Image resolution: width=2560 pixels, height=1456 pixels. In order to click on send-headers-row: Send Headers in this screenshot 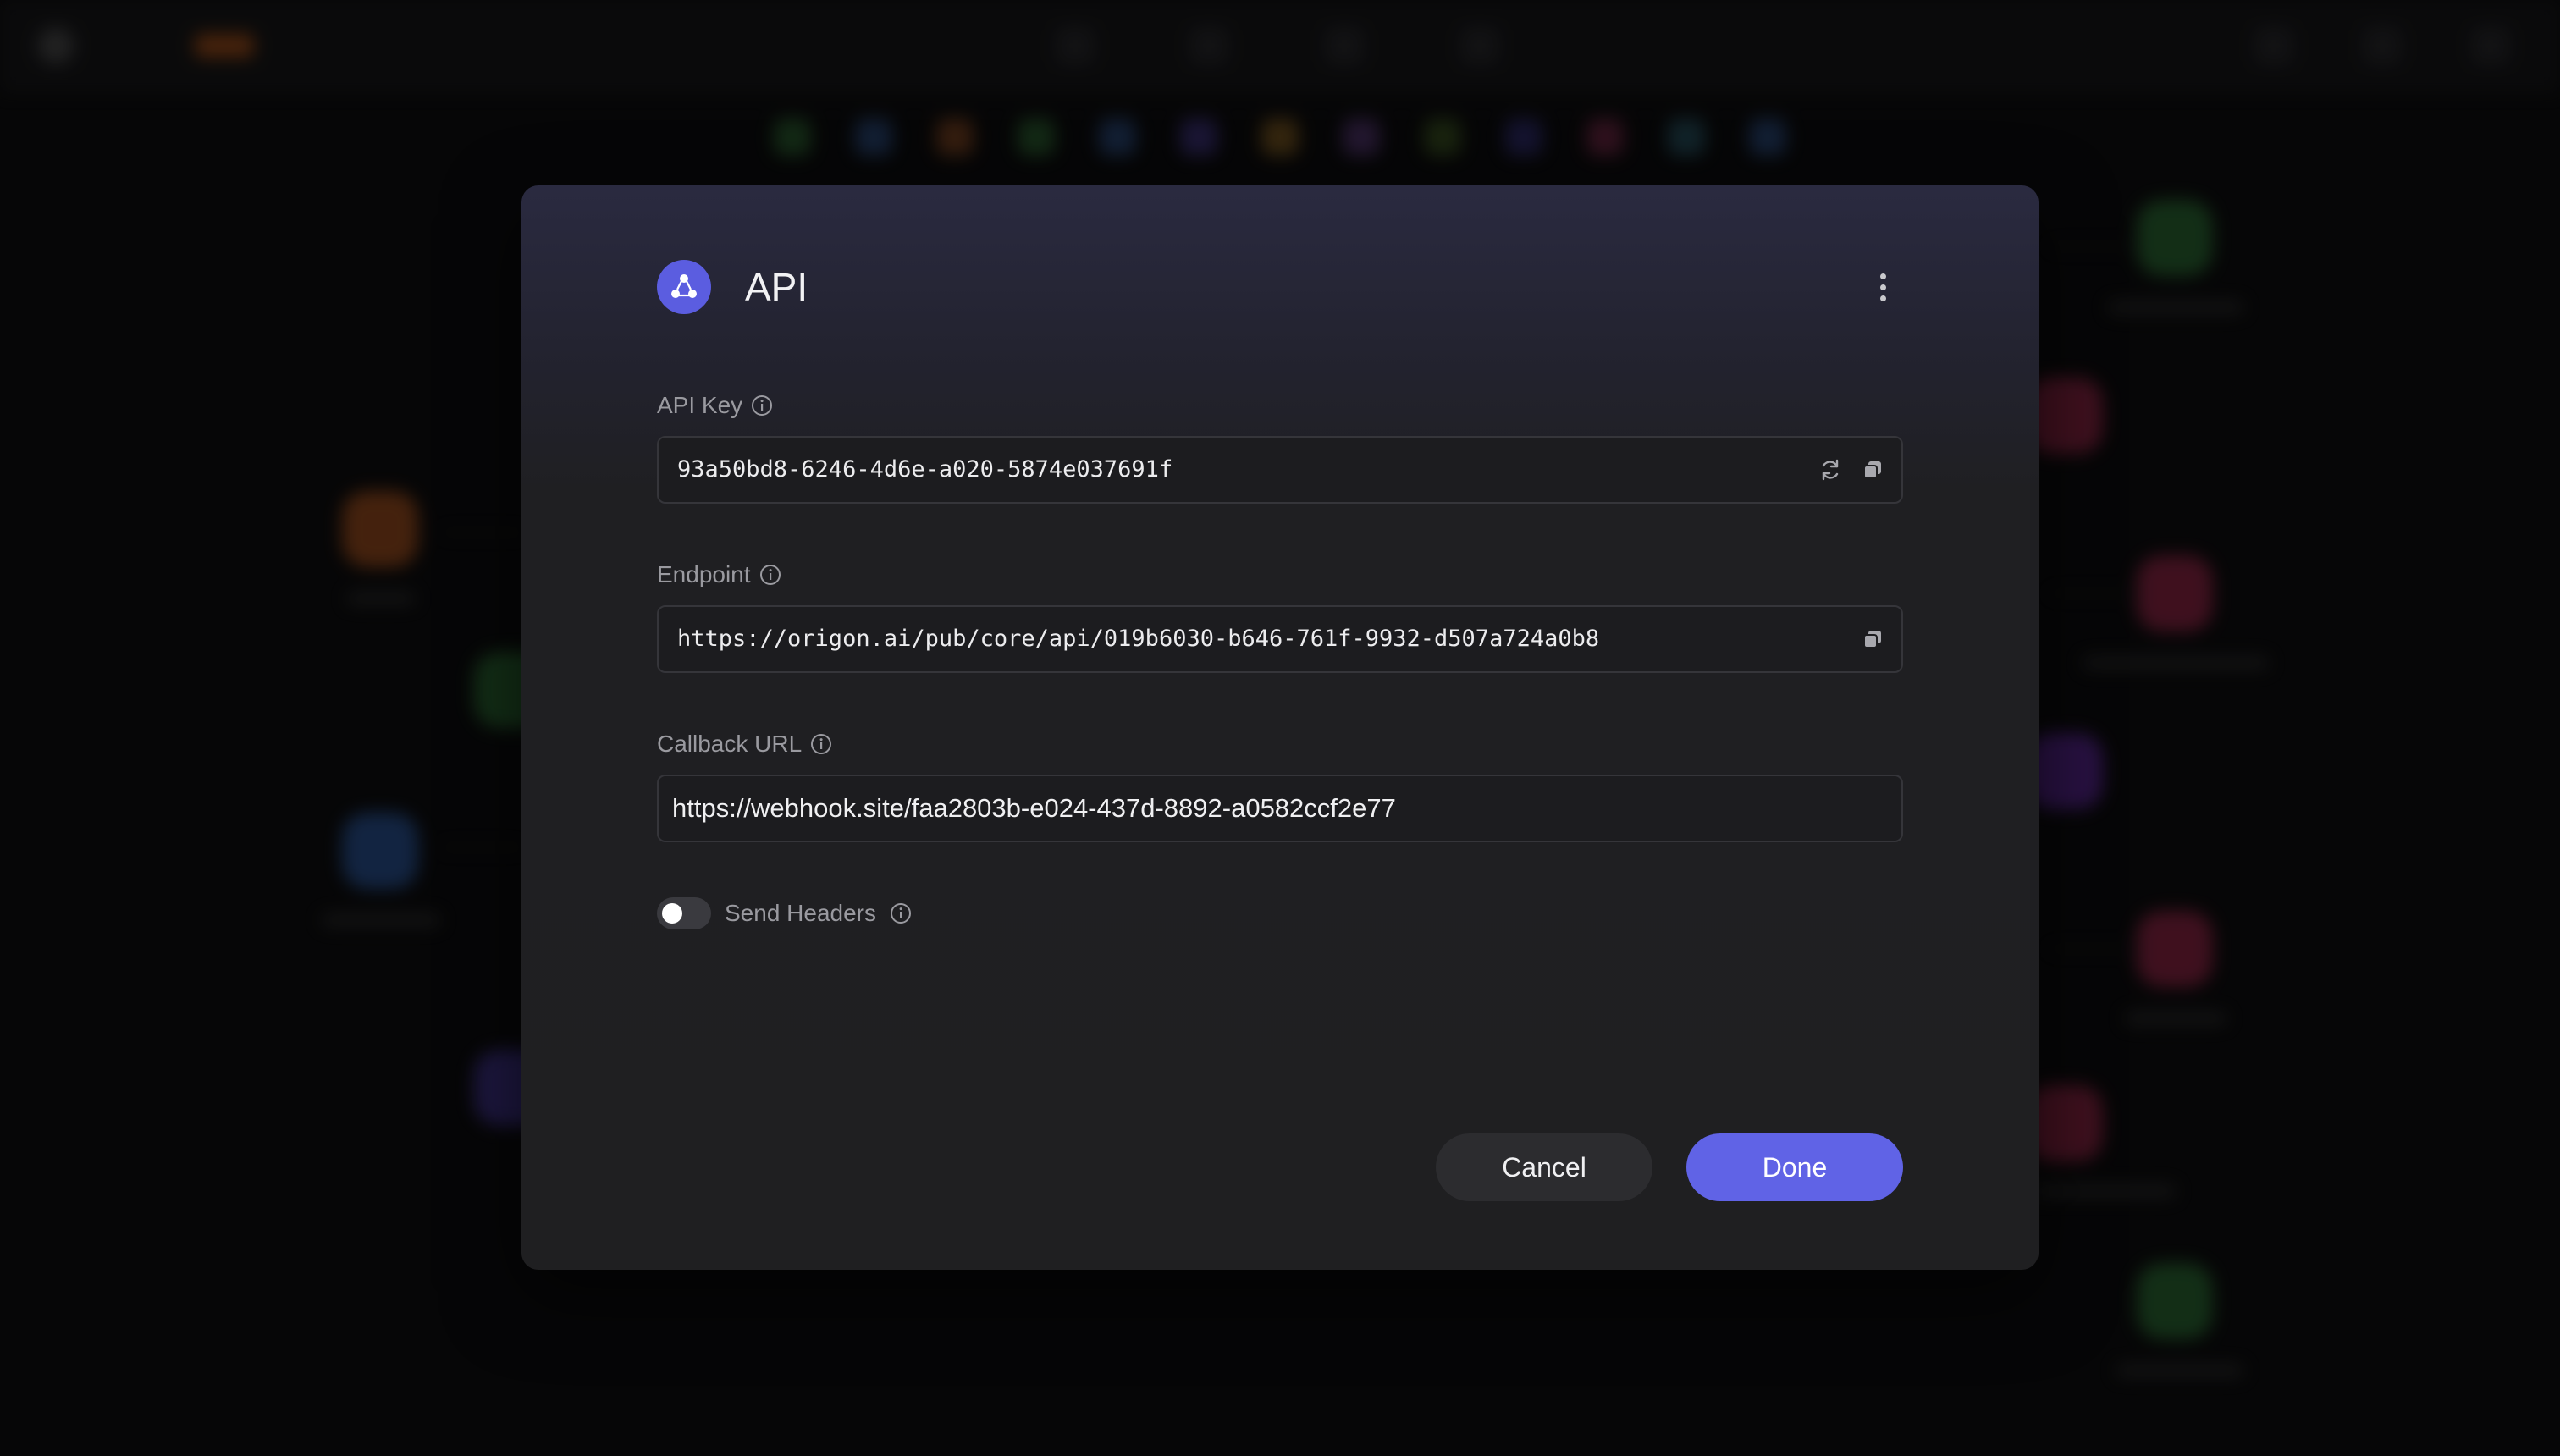, I will do `click(784, 914)`.